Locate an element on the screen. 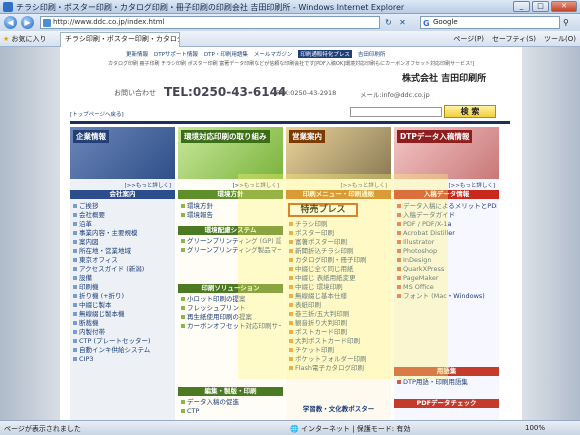  list-item: 環境報告 is located at coordinates (231, 215).